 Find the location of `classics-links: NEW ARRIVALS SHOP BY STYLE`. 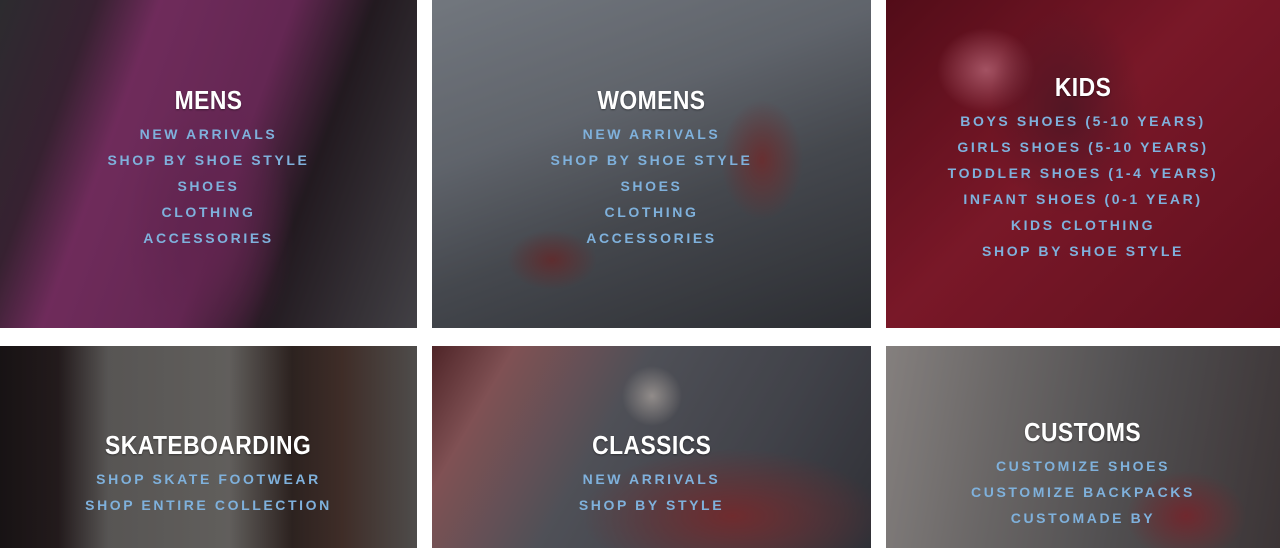

classics-links: NEW ARRIVALS SHOP BY STYLE is located at coordinates (651, 492).